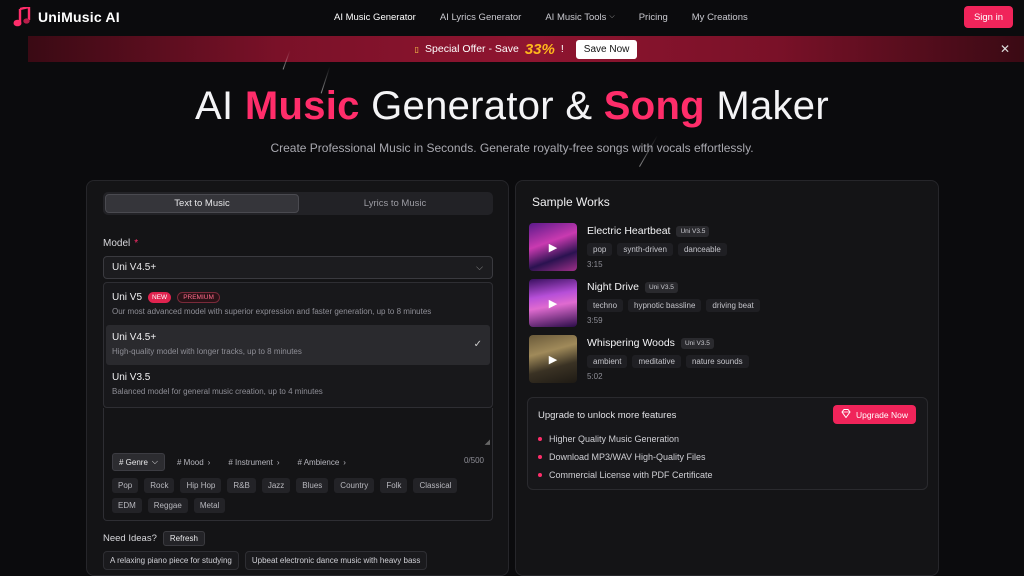 This screenshot has width=1024, height=576. What do you see at coordinates (882, 414) in the screenshot?
I see `upgrade-button-label: Upgrade Now` at bounding box center [882, 414].